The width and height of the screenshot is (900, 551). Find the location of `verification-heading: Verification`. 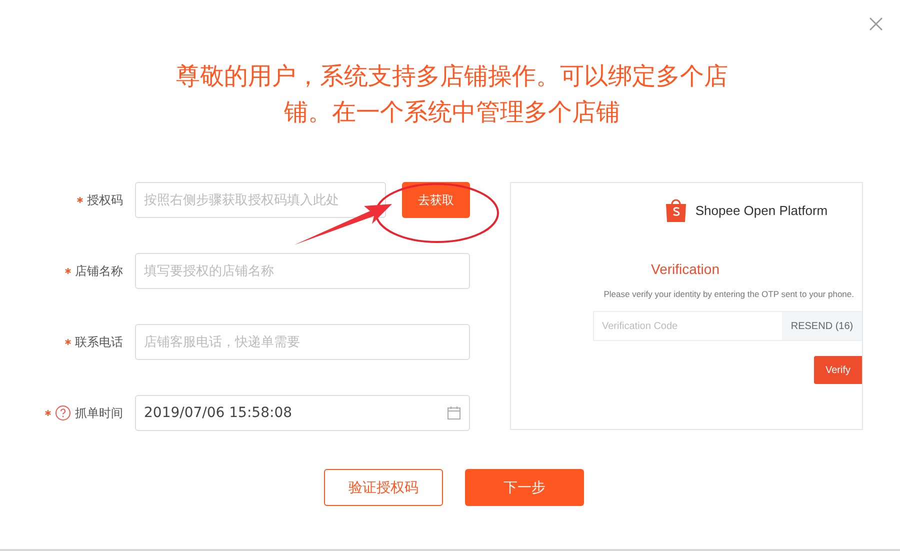

verification-heading: Verification is located at coordinates (685, 269).